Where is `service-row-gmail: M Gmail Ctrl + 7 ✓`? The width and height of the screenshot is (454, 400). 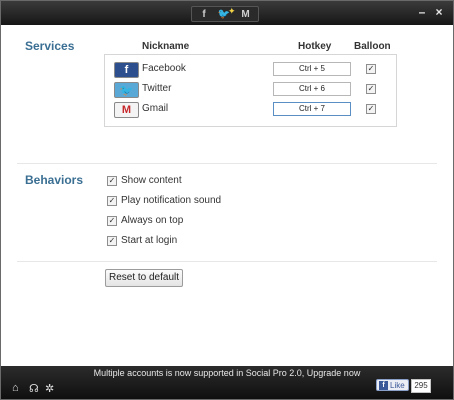
service-row-gmail: M Gmail Ctrl + 7 ✓ is located at coordinates (250, 111).